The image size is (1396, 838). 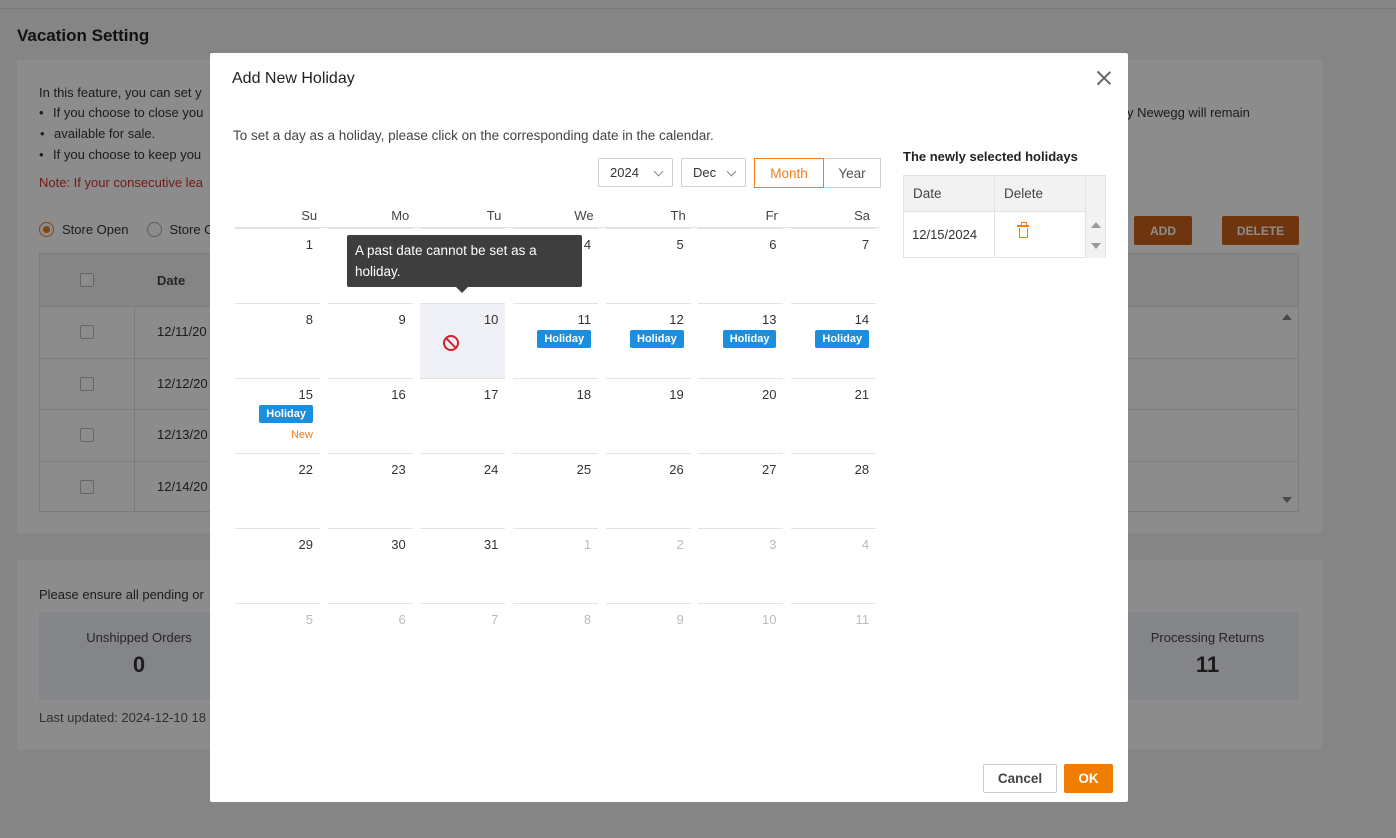 I want to click on calendar-day: 28, so click(x=834, y=490).